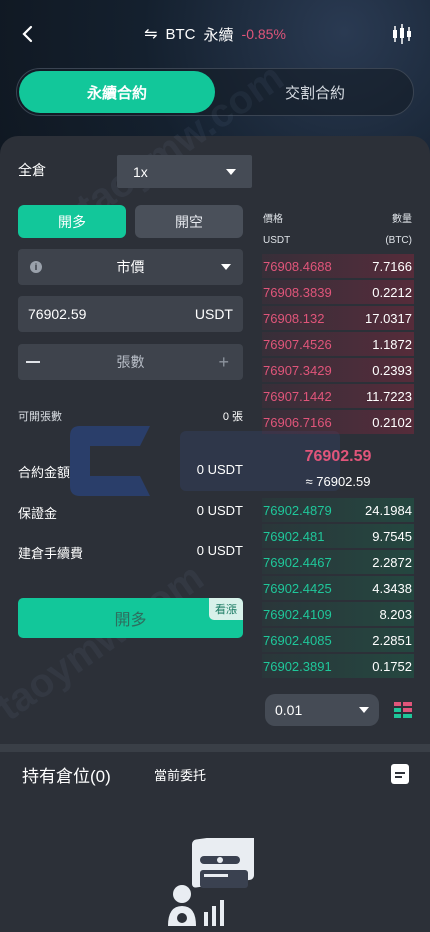 The width and height of the screenshot is (430, 932). What do you see at coordinates (388, 318) in the screenshot?
I see `ask-qty: 17.0317` at bounding box center [388, 318].